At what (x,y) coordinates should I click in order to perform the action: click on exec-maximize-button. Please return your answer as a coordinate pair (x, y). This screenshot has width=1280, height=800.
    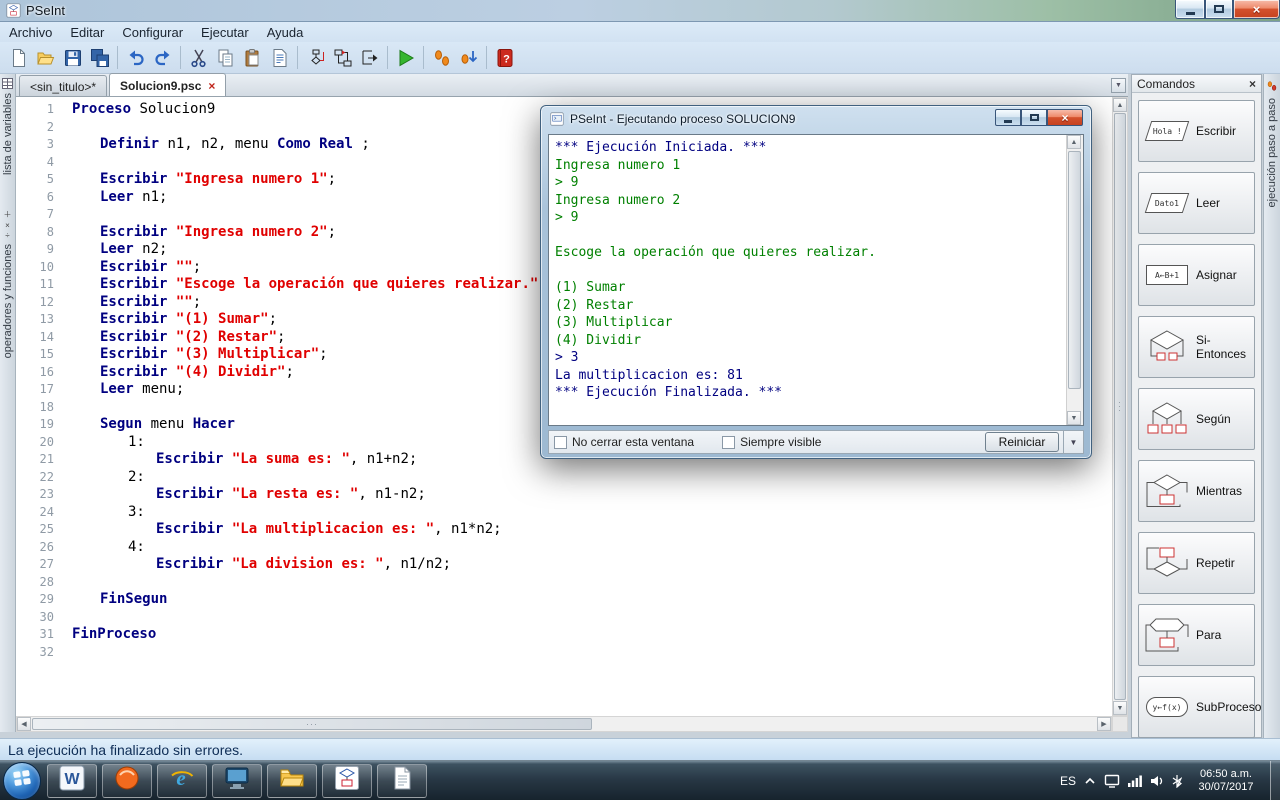
    Looking at the image, I should click on (1034, 117).